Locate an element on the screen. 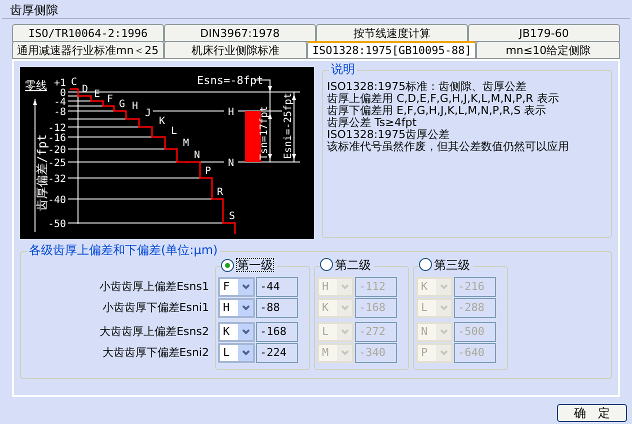  grade-dropdown: L is located at coordinates (236, 353).